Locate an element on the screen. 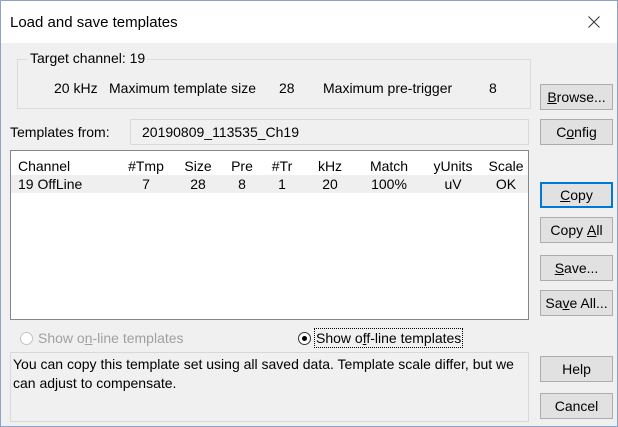  copy-label-post: opy is located at coordinates (581, 195).